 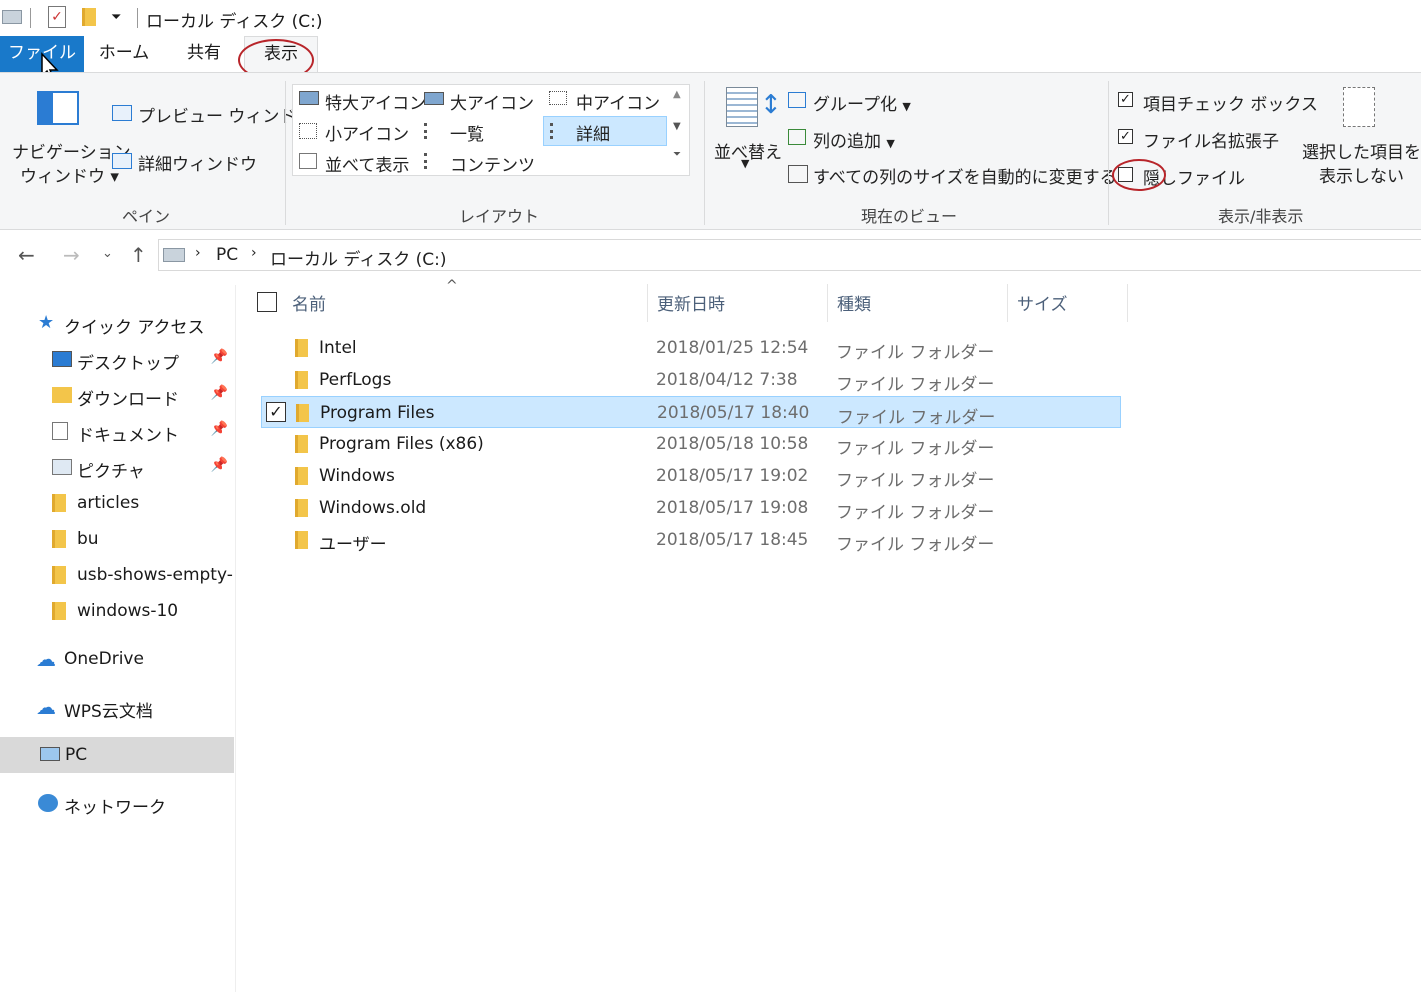 I want to click on nav-item-documents: ドキュメント 📌, so click(x=117, y=431).